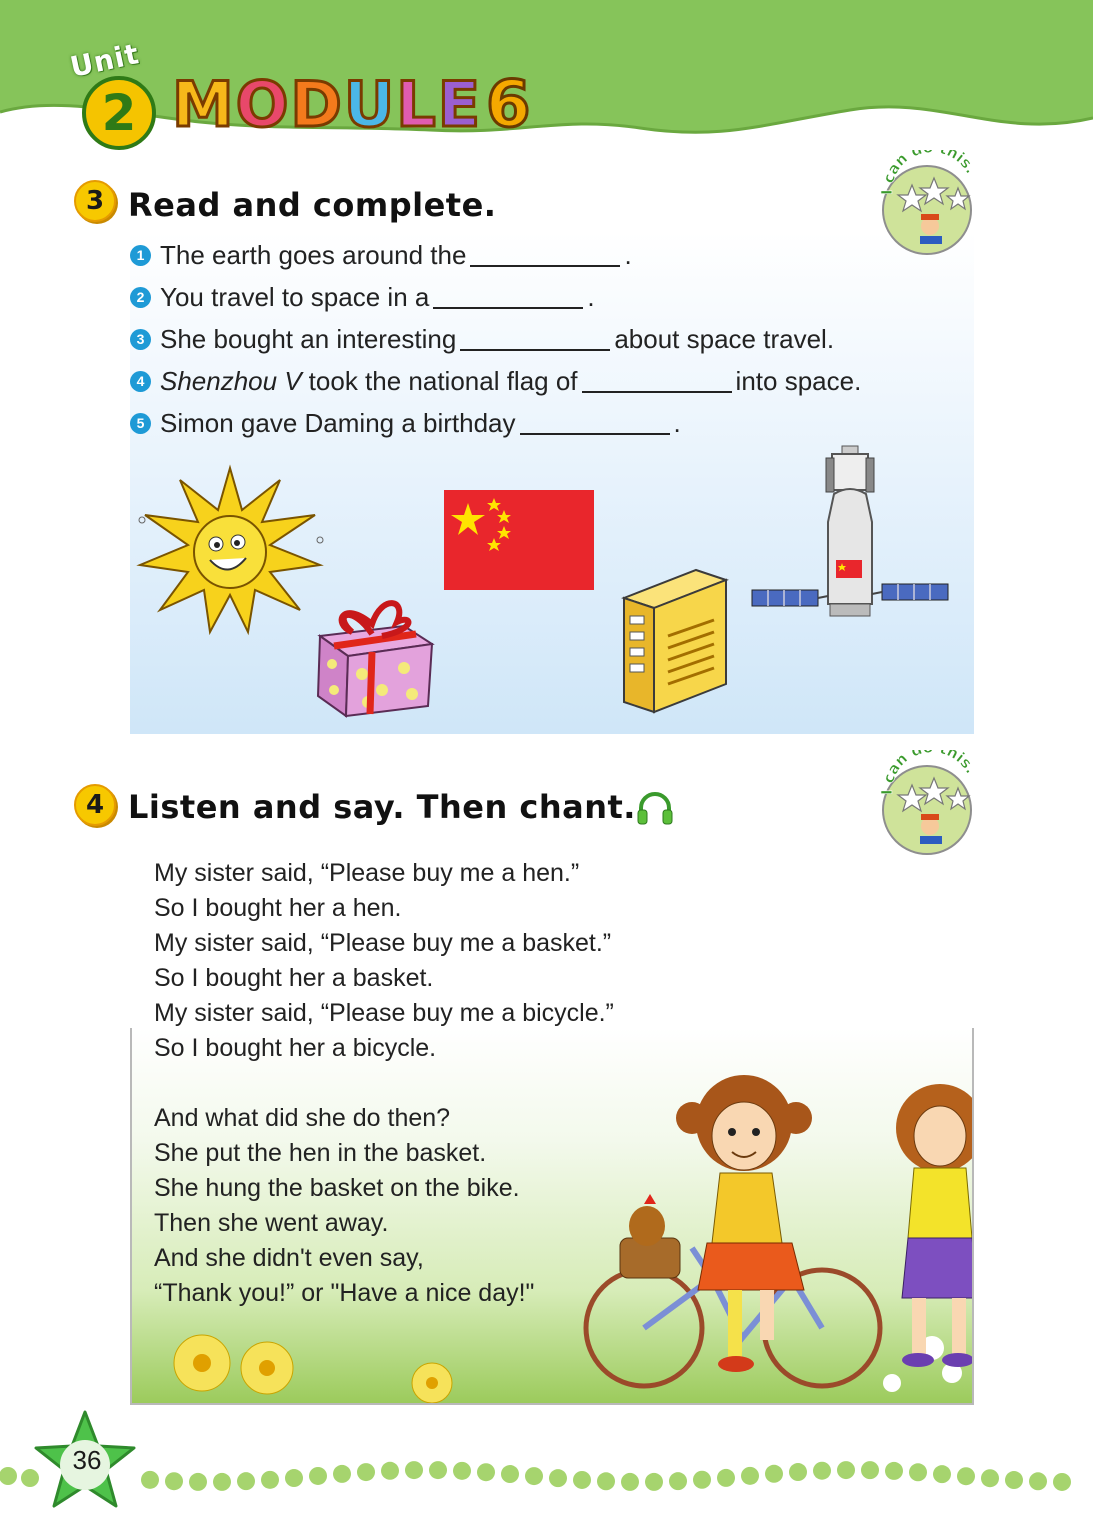 The image size is (1093, 1536). Describe the element at coordinates (231, 380) in the screenshot. I see `question-italic-text: Shenzhou V` at that location.